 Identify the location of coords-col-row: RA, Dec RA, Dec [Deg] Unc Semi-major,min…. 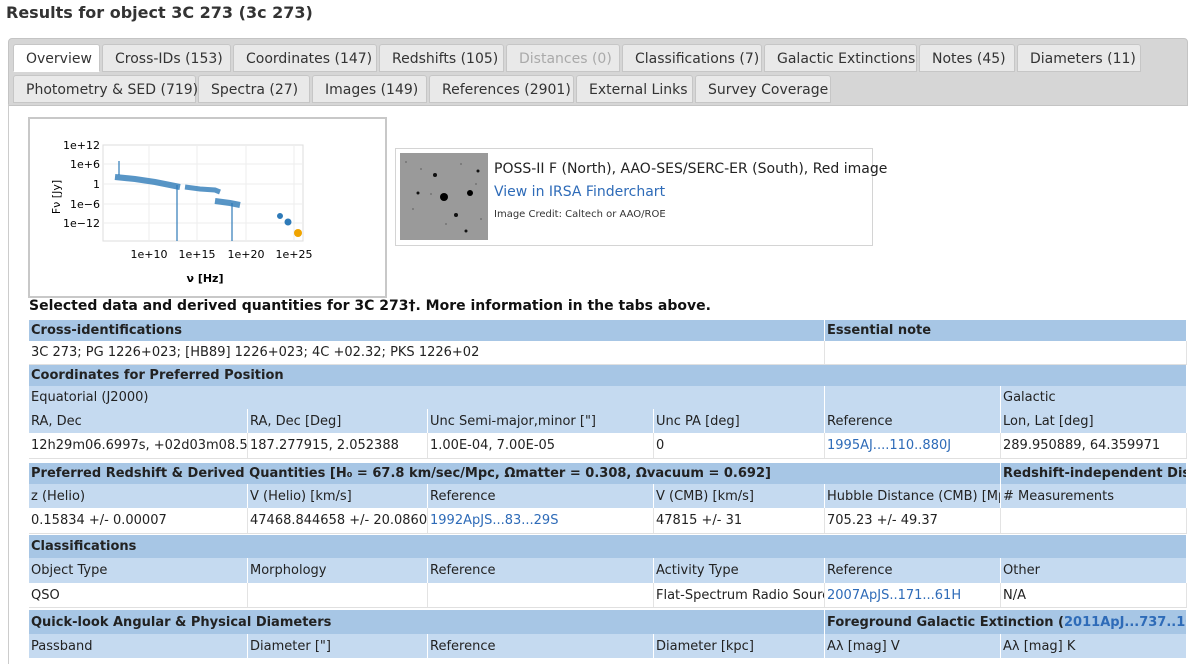
(608, 421).